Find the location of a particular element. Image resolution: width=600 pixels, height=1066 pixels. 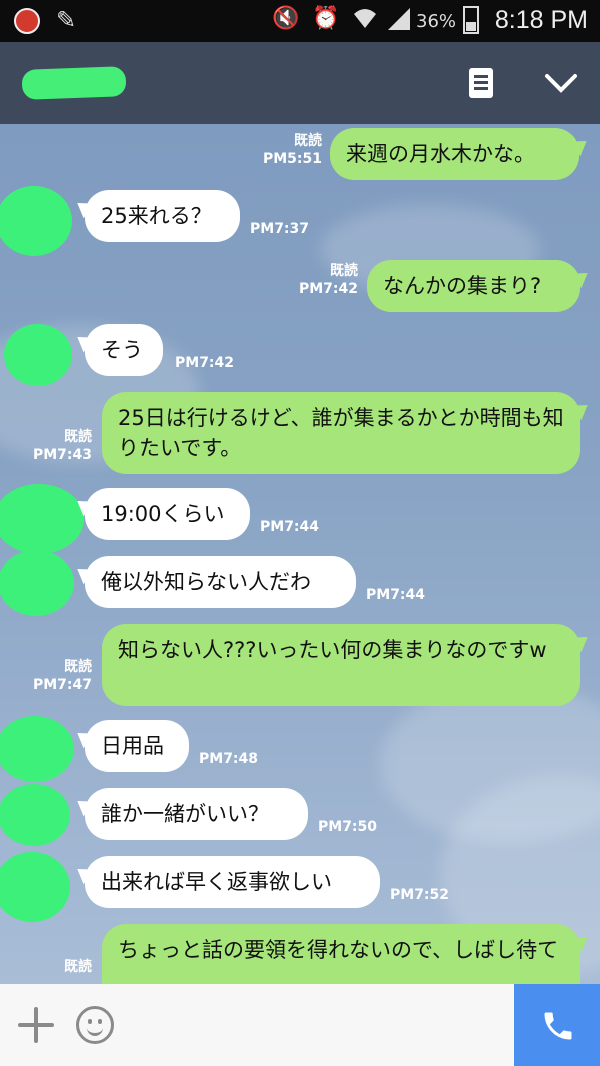

message-input-bar is located at coordinates (300, 1025).